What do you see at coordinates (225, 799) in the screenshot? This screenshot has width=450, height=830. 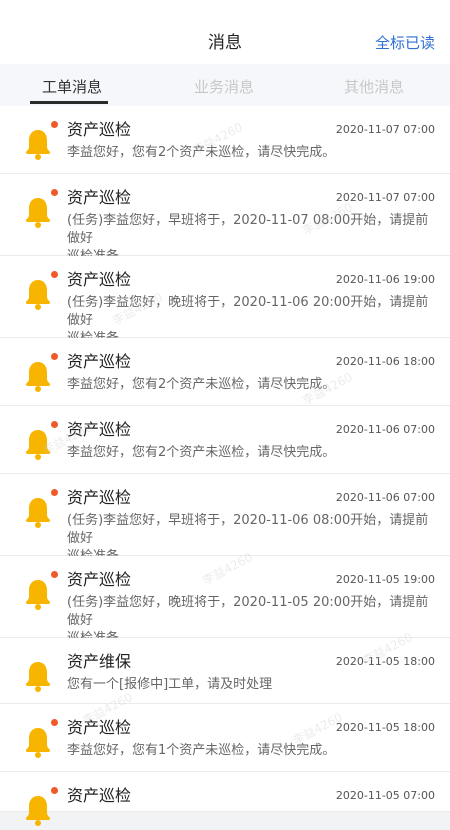 I see `message-item: 资产巡检 2020-11-05 07:00` at bounding box center [225, 799].